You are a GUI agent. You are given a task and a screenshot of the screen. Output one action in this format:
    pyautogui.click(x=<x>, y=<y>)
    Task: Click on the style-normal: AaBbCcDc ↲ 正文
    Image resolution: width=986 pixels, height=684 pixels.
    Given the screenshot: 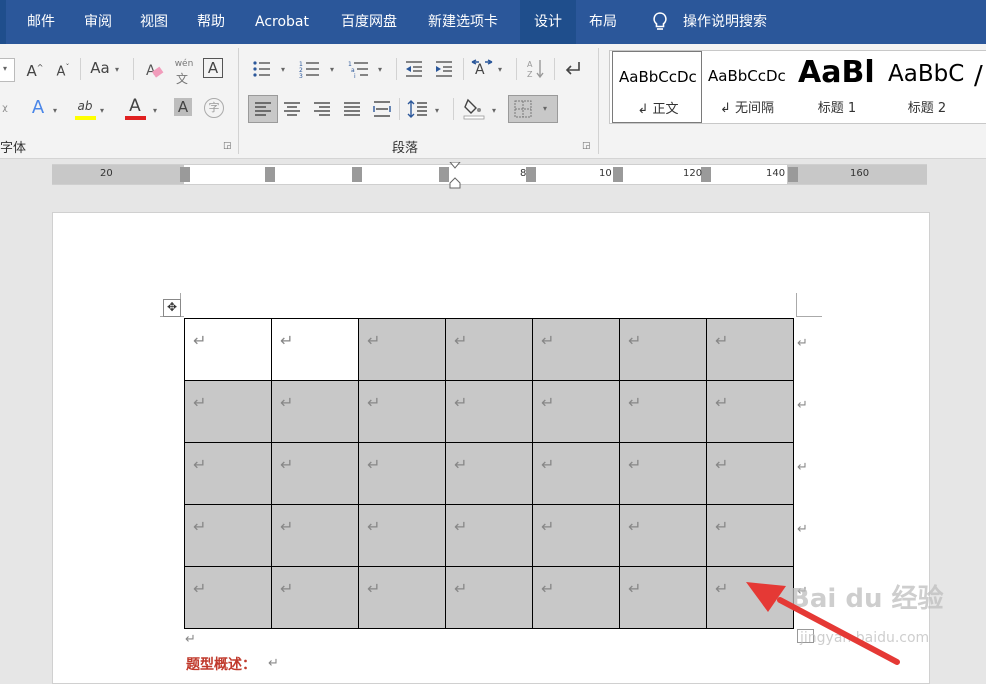 What is the action you would take?
    pyautogui.click(x=657, y=87)
    